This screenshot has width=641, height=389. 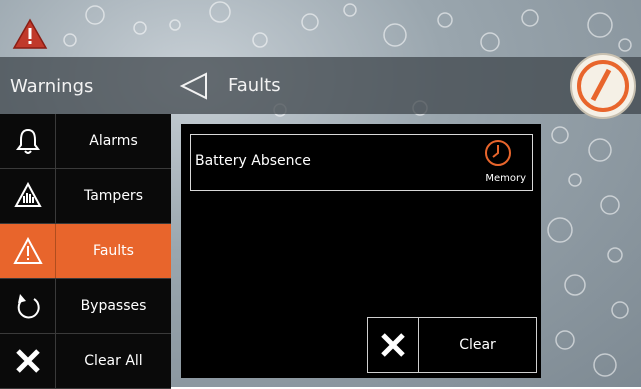 I want to click on sidebar-item-clear-all: Clear All, so click(x=85, y=361).